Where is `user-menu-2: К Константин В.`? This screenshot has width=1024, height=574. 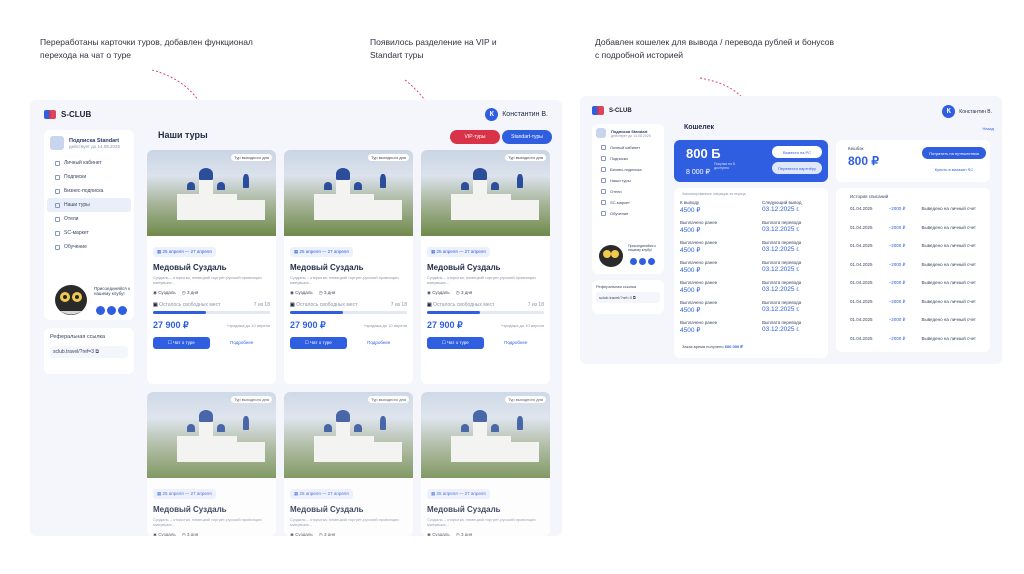
user-menu-2: К Константин В. is located at coordinates (967, 111).